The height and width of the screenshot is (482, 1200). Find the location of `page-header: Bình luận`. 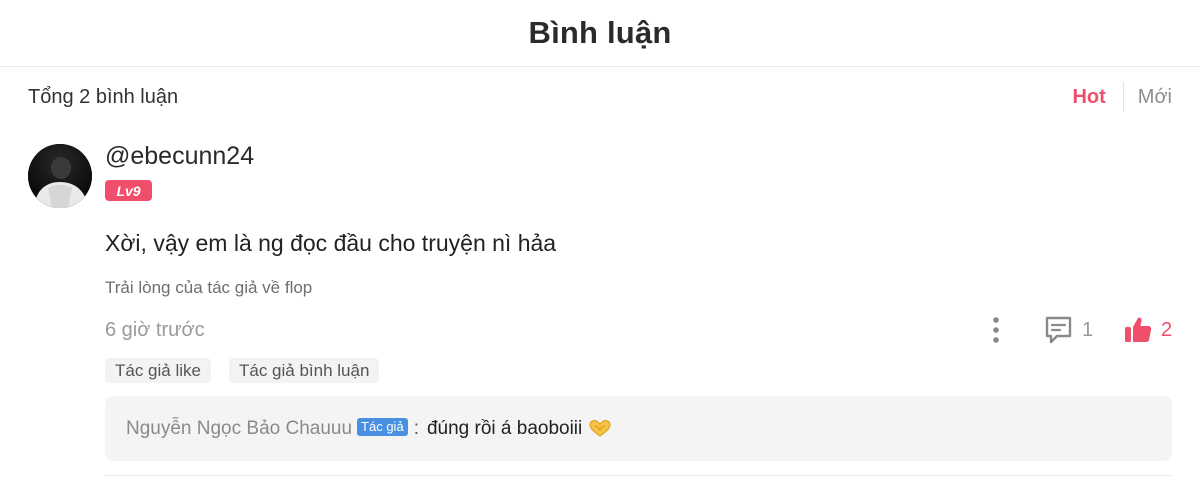

page-header: Bình luận is located at coordinates (600, 33).